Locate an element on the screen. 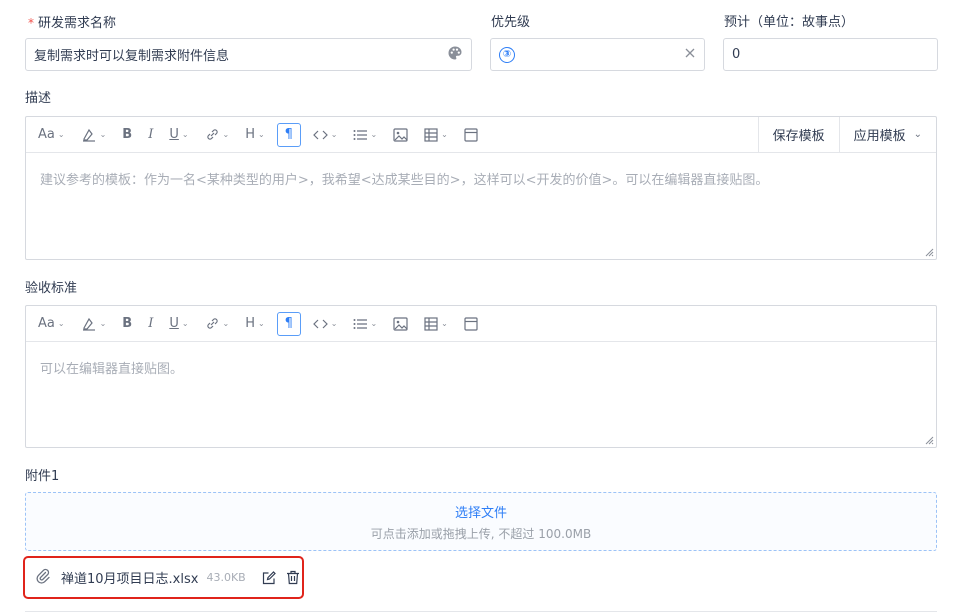 This screenshot has height=614, width=966. acceptance-placeholder: 可以在编辑器直接贴图。 is located at coordinates (112, 369).